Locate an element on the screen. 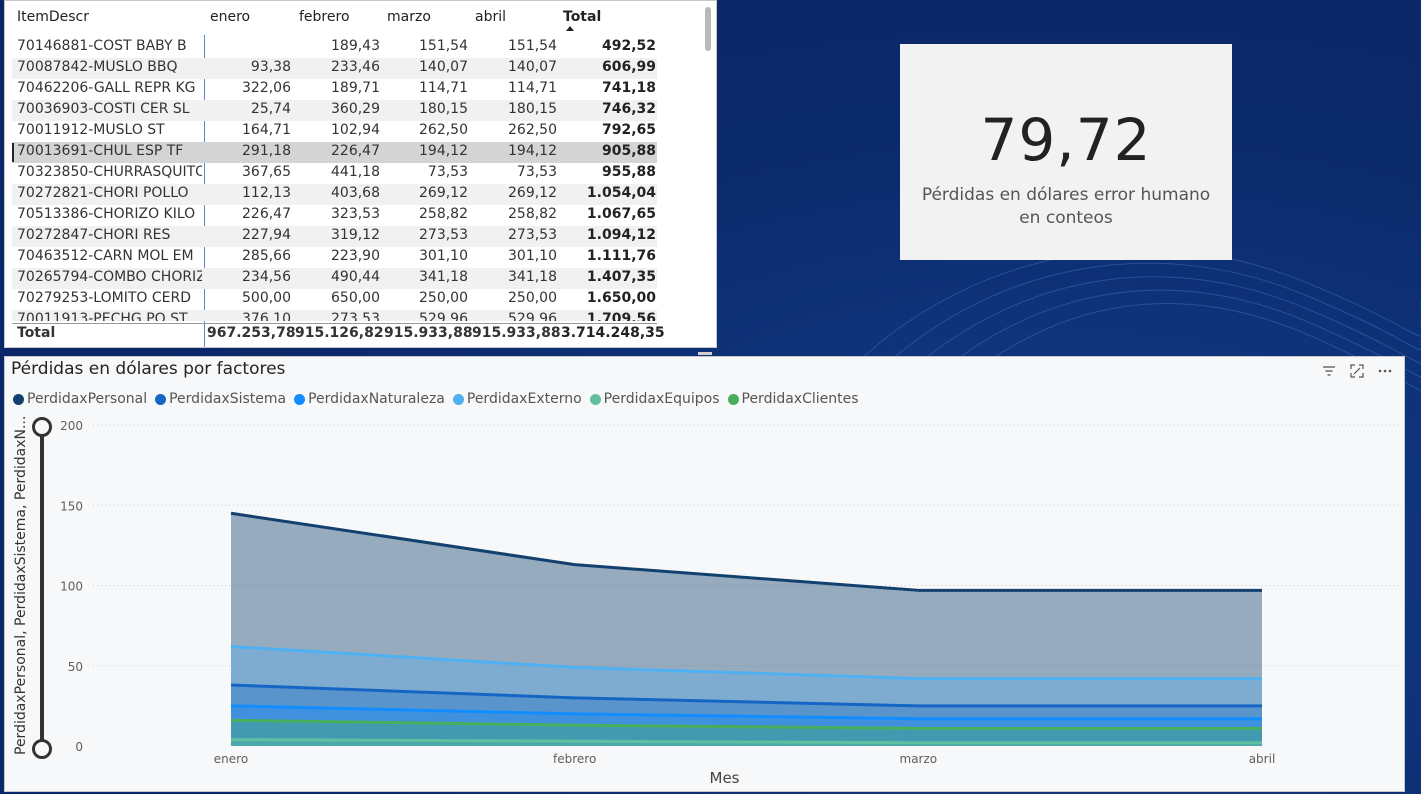 Image resolution: width=1421 pixels, height=794 pixels. header-marzo: marzo is located at coordinates (409, 17).